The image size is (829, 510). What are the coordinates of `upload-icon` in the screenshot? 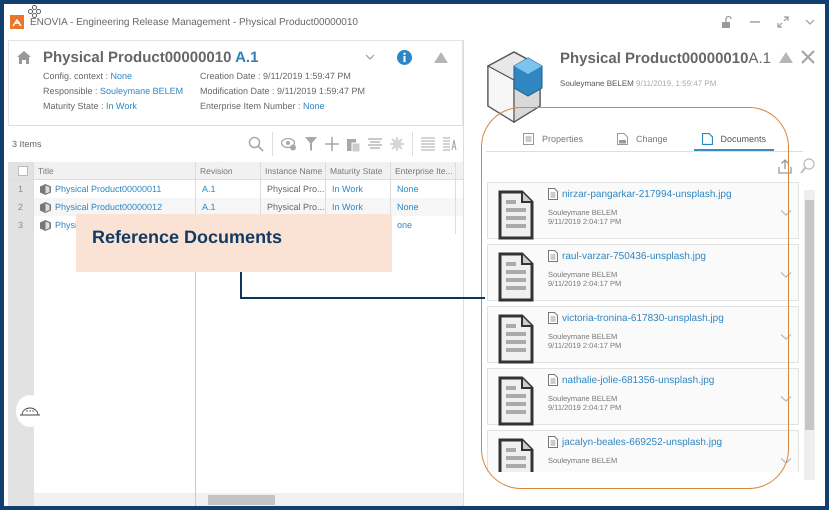 It's located at (785, 166).